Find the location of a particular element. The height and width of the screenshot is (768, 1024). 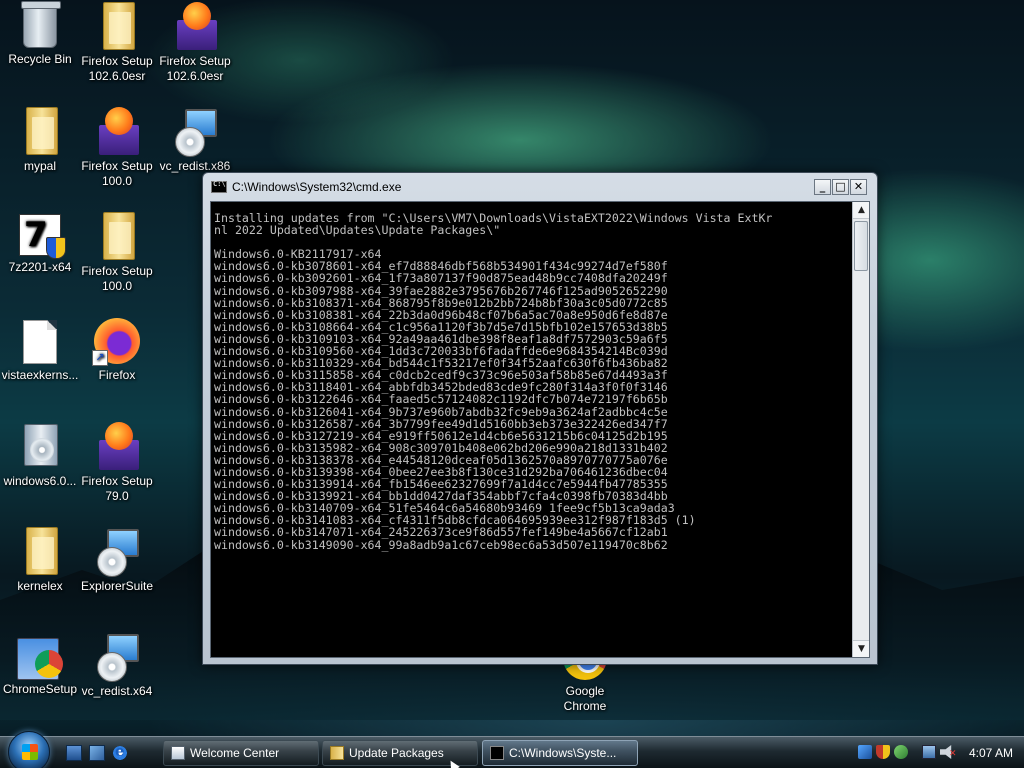

window-controls: _ □ ✕ is located at coordinates (840, 187).